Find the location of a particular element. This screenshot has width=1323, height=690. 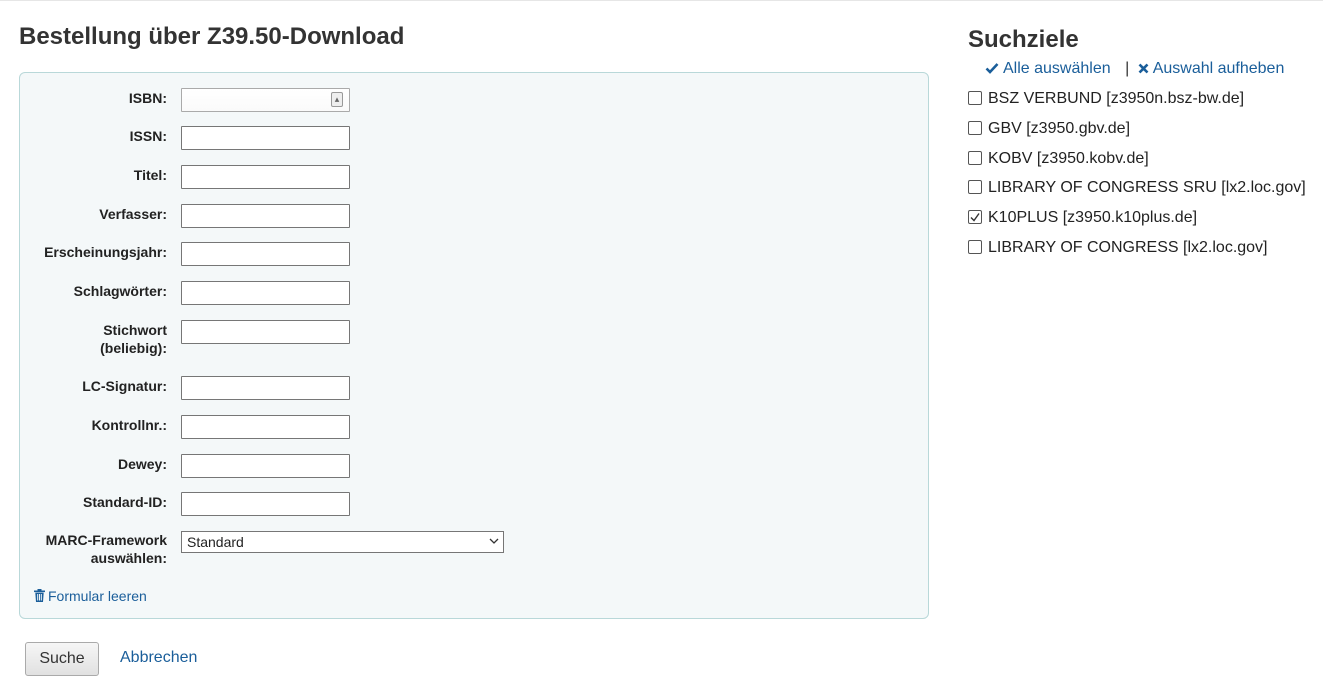

target-item: LIBRARY OF CONGRESS [lx2.loc.gov] is located at coordinates (1118, 248).